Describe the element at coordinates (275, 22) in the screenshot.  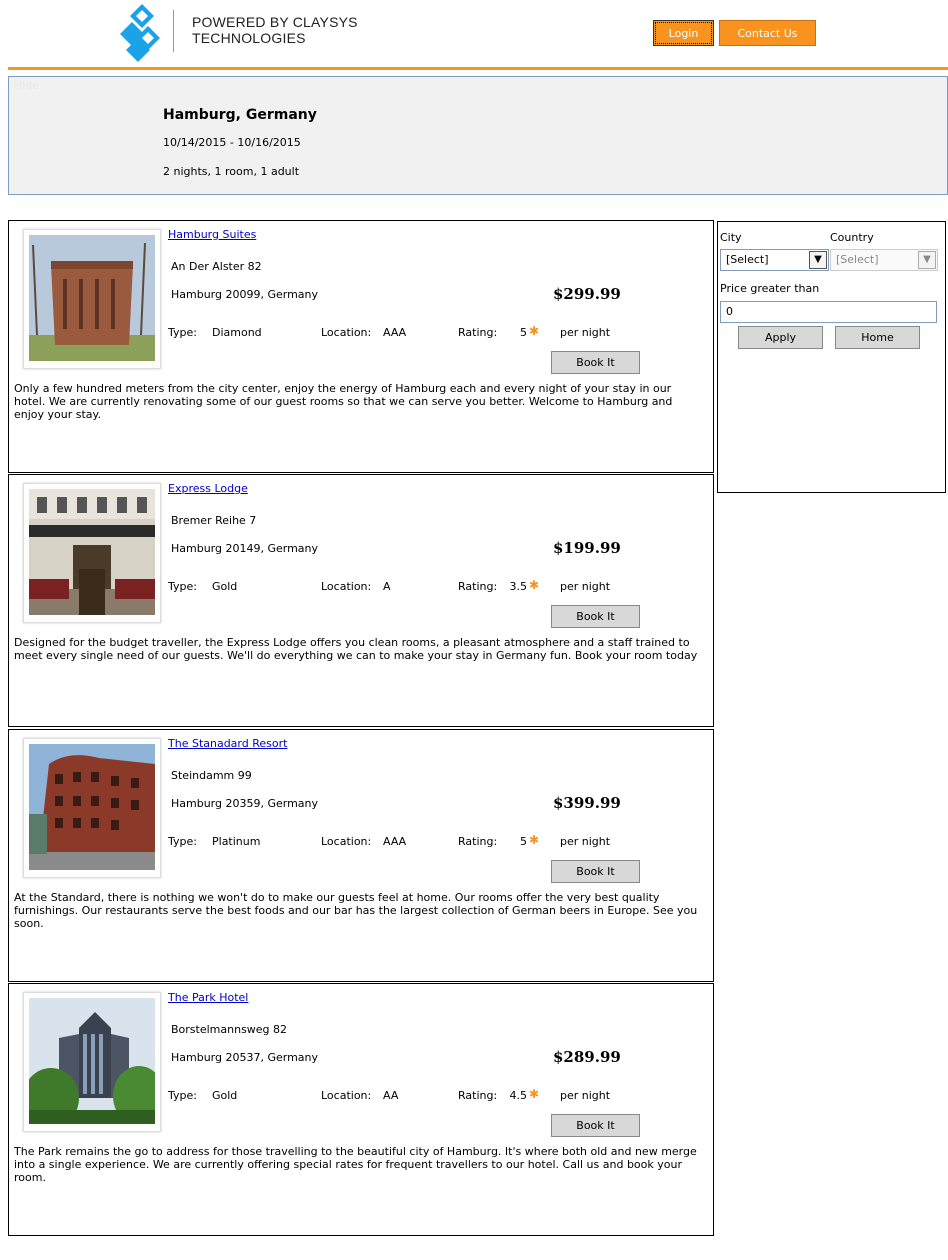
I see `brand-line-1: POWERED BY CLAYSYS` at that location.